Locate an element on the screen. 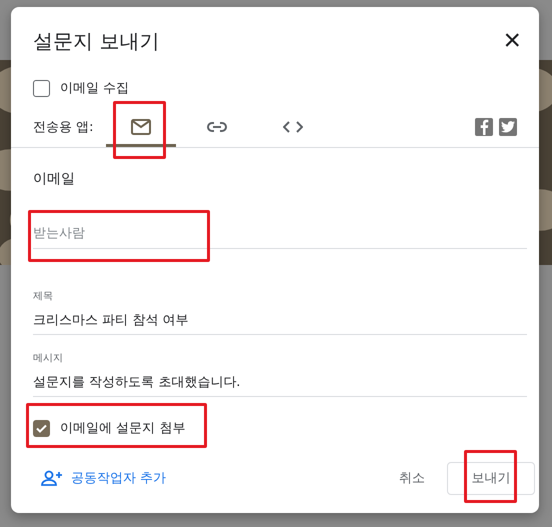  subject-field: 크리스마스 파티 참석 여부 is located at coordinates (280, 323).